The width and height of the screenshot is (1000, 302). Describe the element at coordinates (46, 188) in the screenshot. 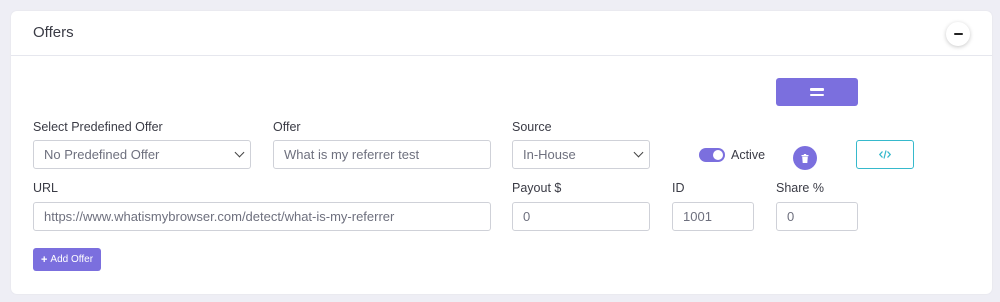

I see `url-label: URL` at that location.